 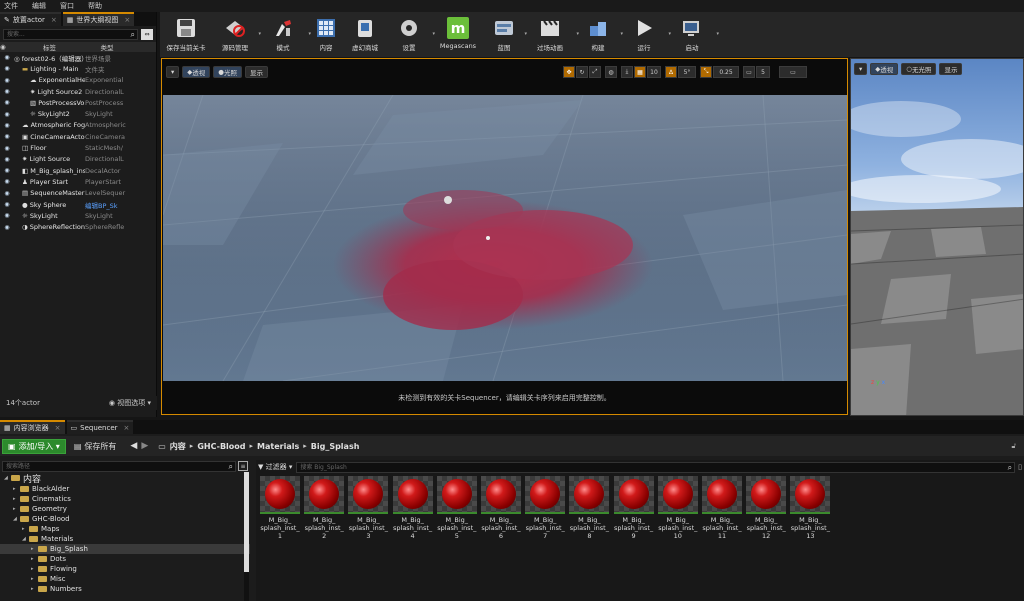 I want to click on camera-speed-icon: ▭, so click(x=749, y=72).